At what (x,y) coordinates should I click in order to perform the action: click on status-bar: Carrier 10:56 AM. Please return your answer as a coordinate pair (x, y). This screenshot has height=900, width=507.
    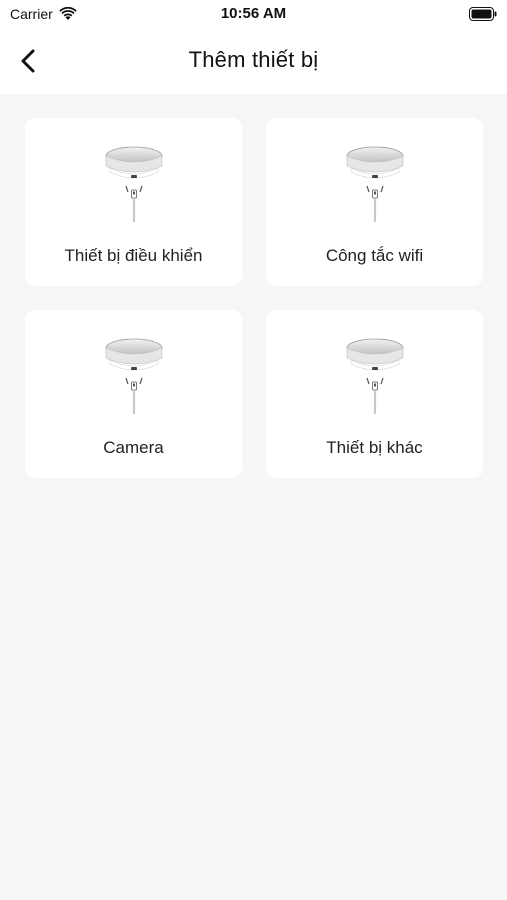
    Looking at the image, I should click on (253, 15).